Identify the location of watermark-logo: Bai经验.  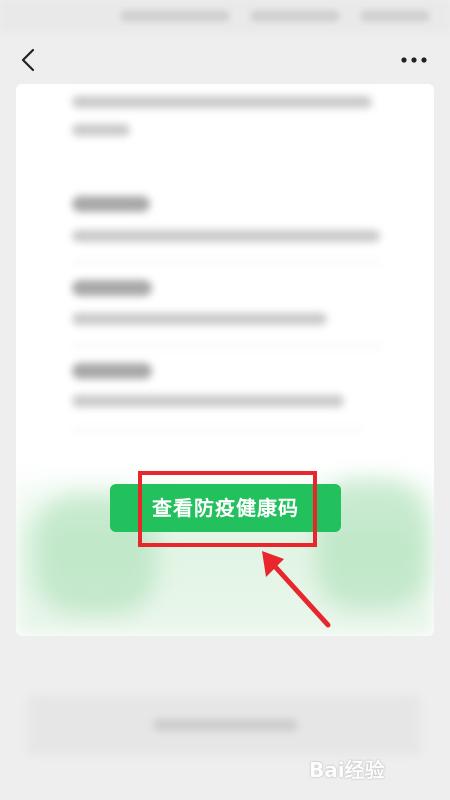
(366, 766).